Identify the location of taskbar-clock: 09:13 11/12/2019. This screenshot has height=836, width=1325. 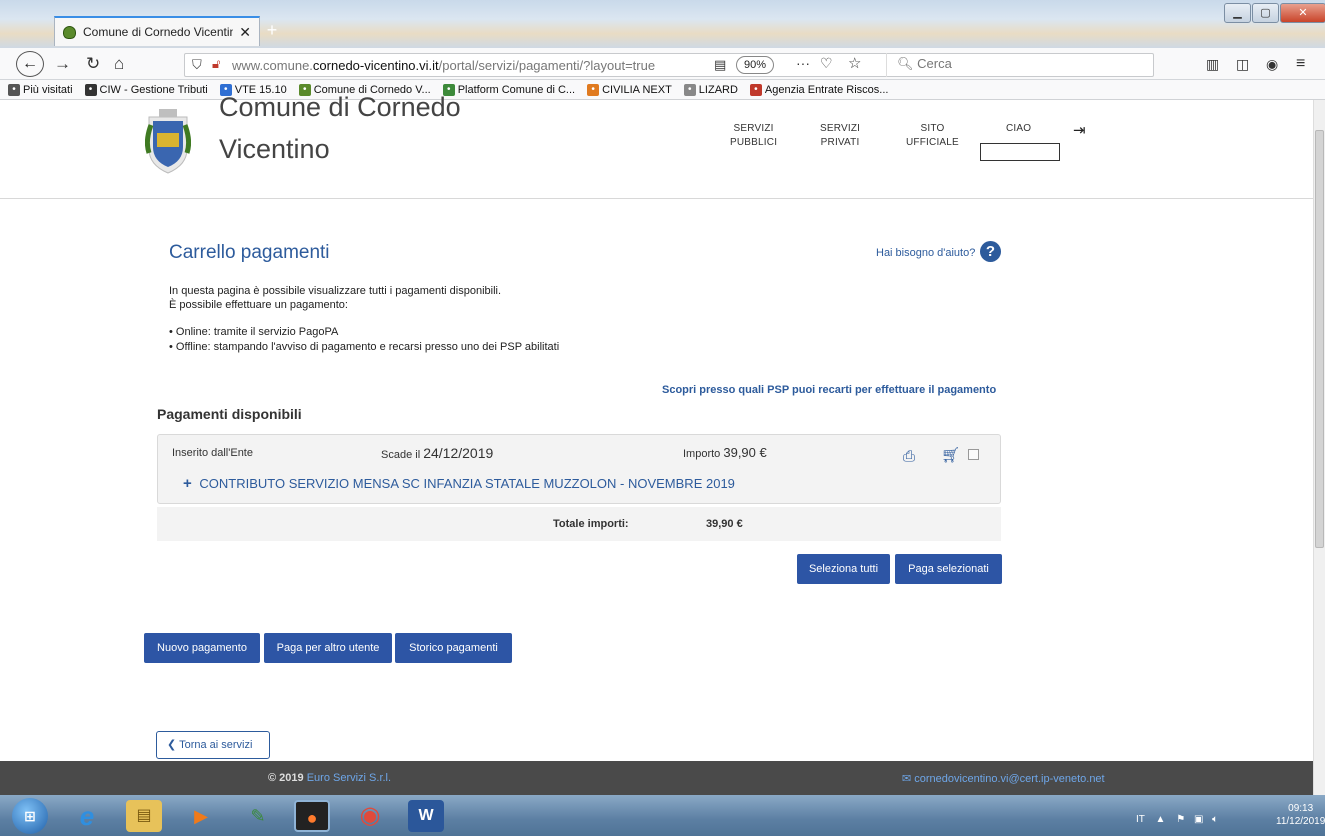
(1300, 815).